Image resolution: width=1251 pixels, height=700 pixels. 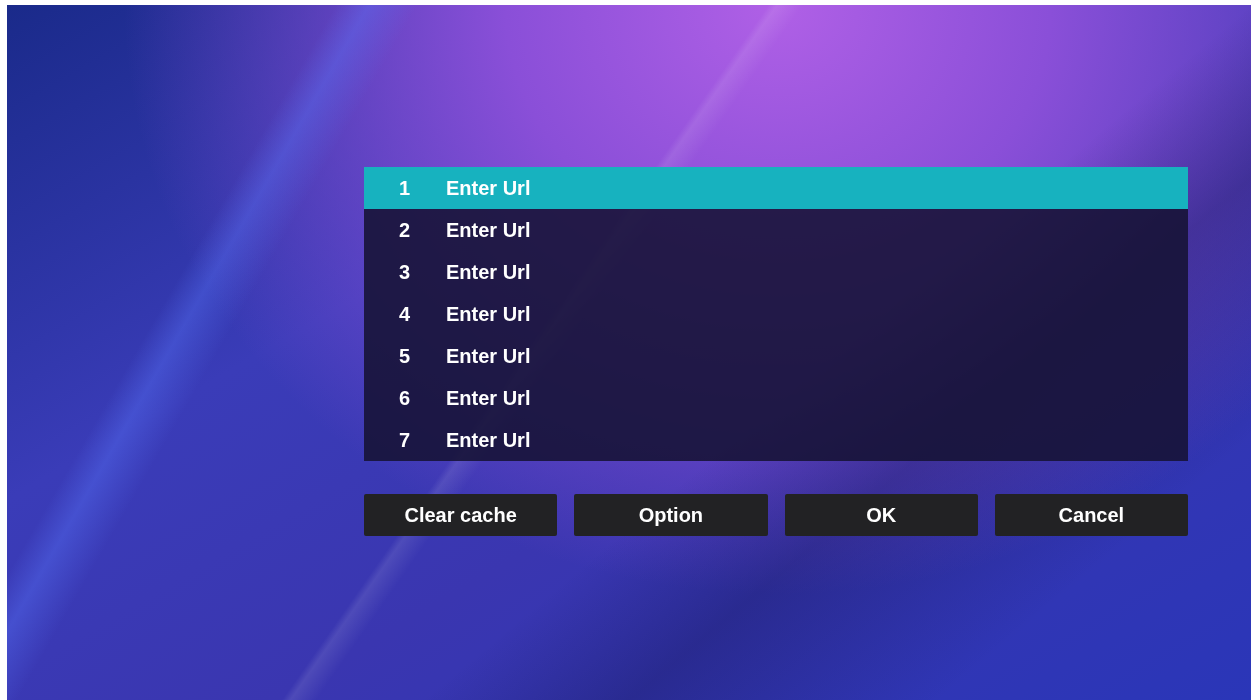 I want to click on url-list-row: 5 Enter Url, so click(x=776, y=356).